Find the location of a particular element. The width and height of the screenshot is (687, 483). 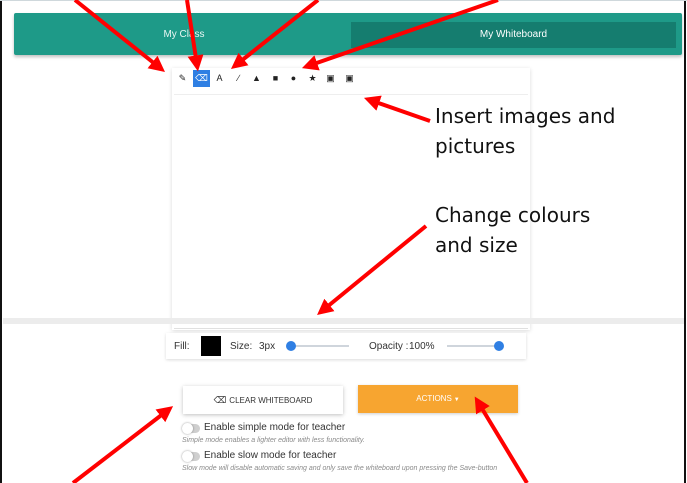

slow-mode-toggle is located at coordinates (191, 456).